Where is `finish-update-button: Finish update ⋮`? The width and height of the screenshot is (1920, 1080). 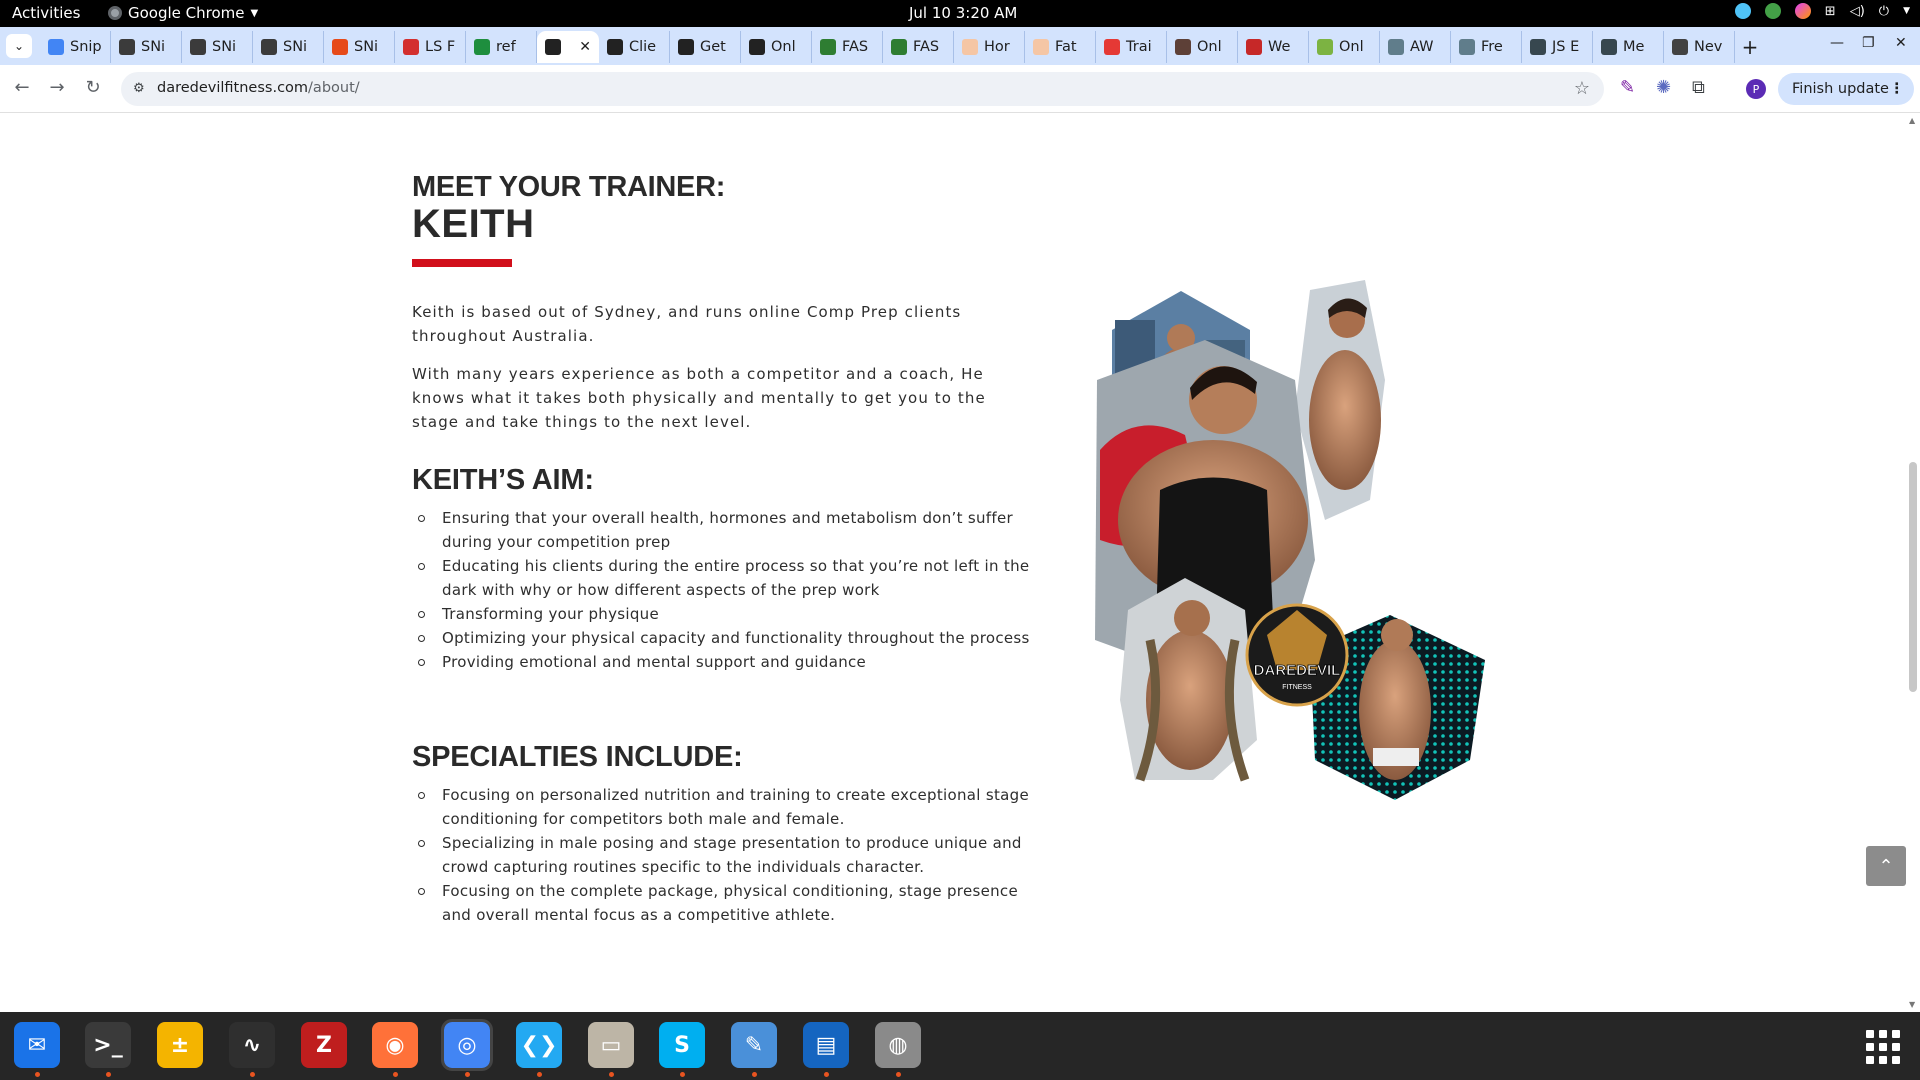 finish-update-button: Finish update ⋮ is located at coordinates (1846, 89).